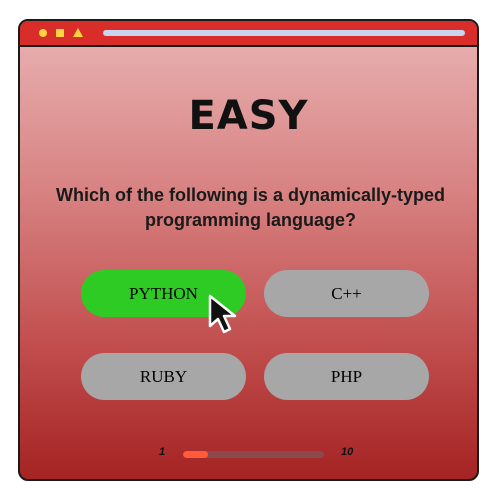 Image resolution: width=498 pixels, height=501 pixels. What do you see at coordinates (196, 454) in the screenshot?
I see `progress-bar-fill` at bounding box center [196, 454].